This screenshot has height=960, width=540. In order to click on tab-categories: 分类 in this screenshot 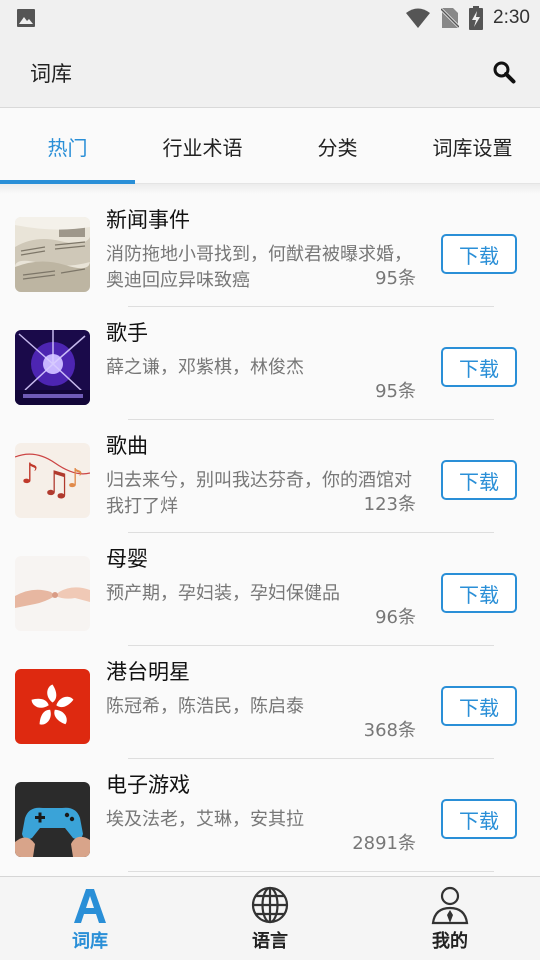, I will do `click(337, 146)`.